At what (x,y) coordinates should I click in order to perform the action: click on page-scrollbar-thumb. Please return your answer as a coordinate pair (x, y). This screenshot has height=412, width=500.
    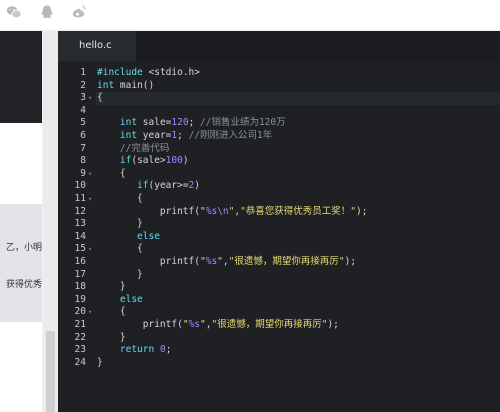
    Looking at the image, I should click on (50, 371).